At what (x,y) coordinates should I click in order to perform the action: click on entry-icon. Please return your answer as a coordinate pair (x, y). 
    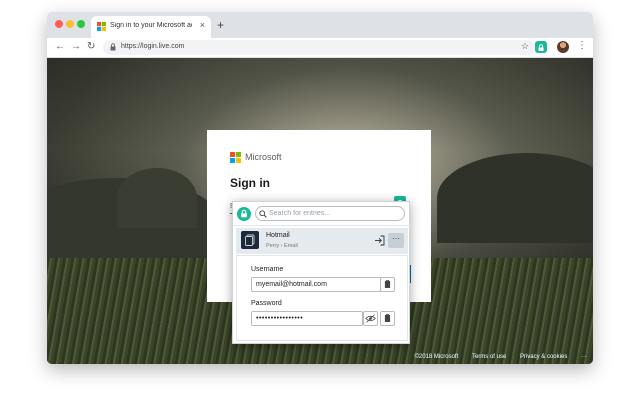
    Looking at the image, I should click on (250, 240).